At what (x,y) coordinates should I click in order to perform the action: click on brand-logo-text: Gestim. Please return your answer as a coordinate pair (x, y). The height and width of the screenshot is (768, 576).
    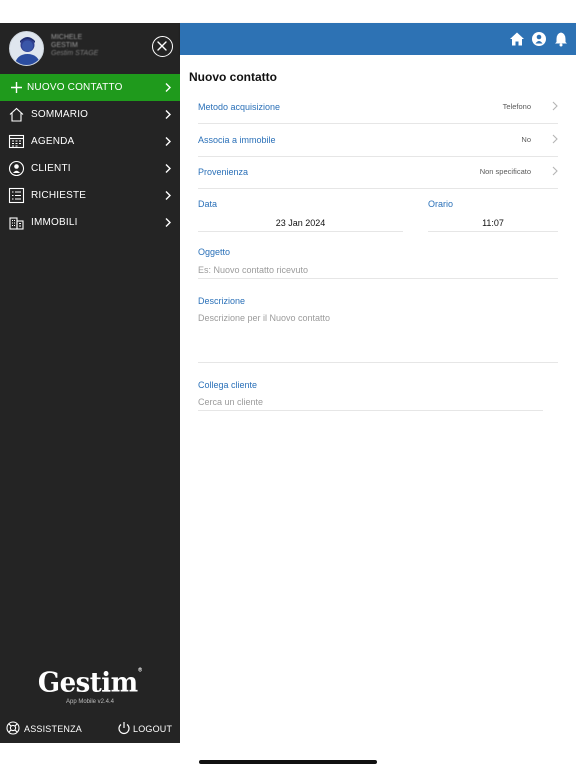
    Looking at the image, I should click on (87, 683).